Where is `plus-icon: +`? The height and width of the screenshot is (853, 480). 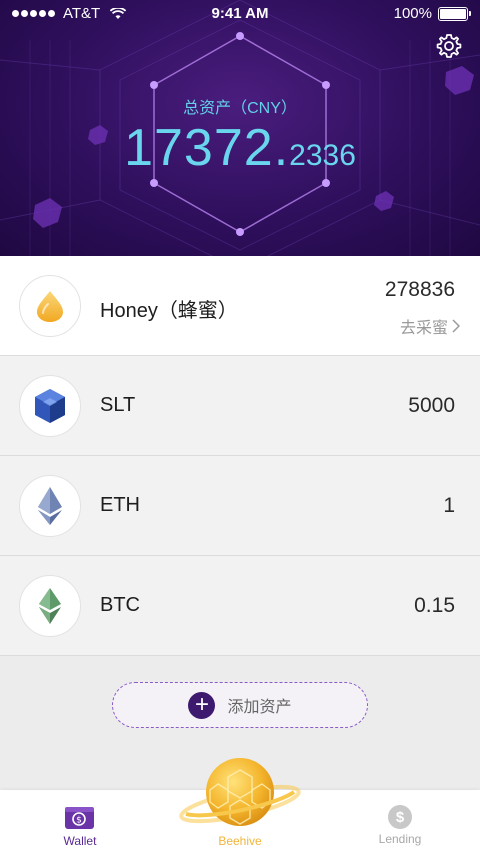 plus-icon: + is located at coordinates (202, 705).